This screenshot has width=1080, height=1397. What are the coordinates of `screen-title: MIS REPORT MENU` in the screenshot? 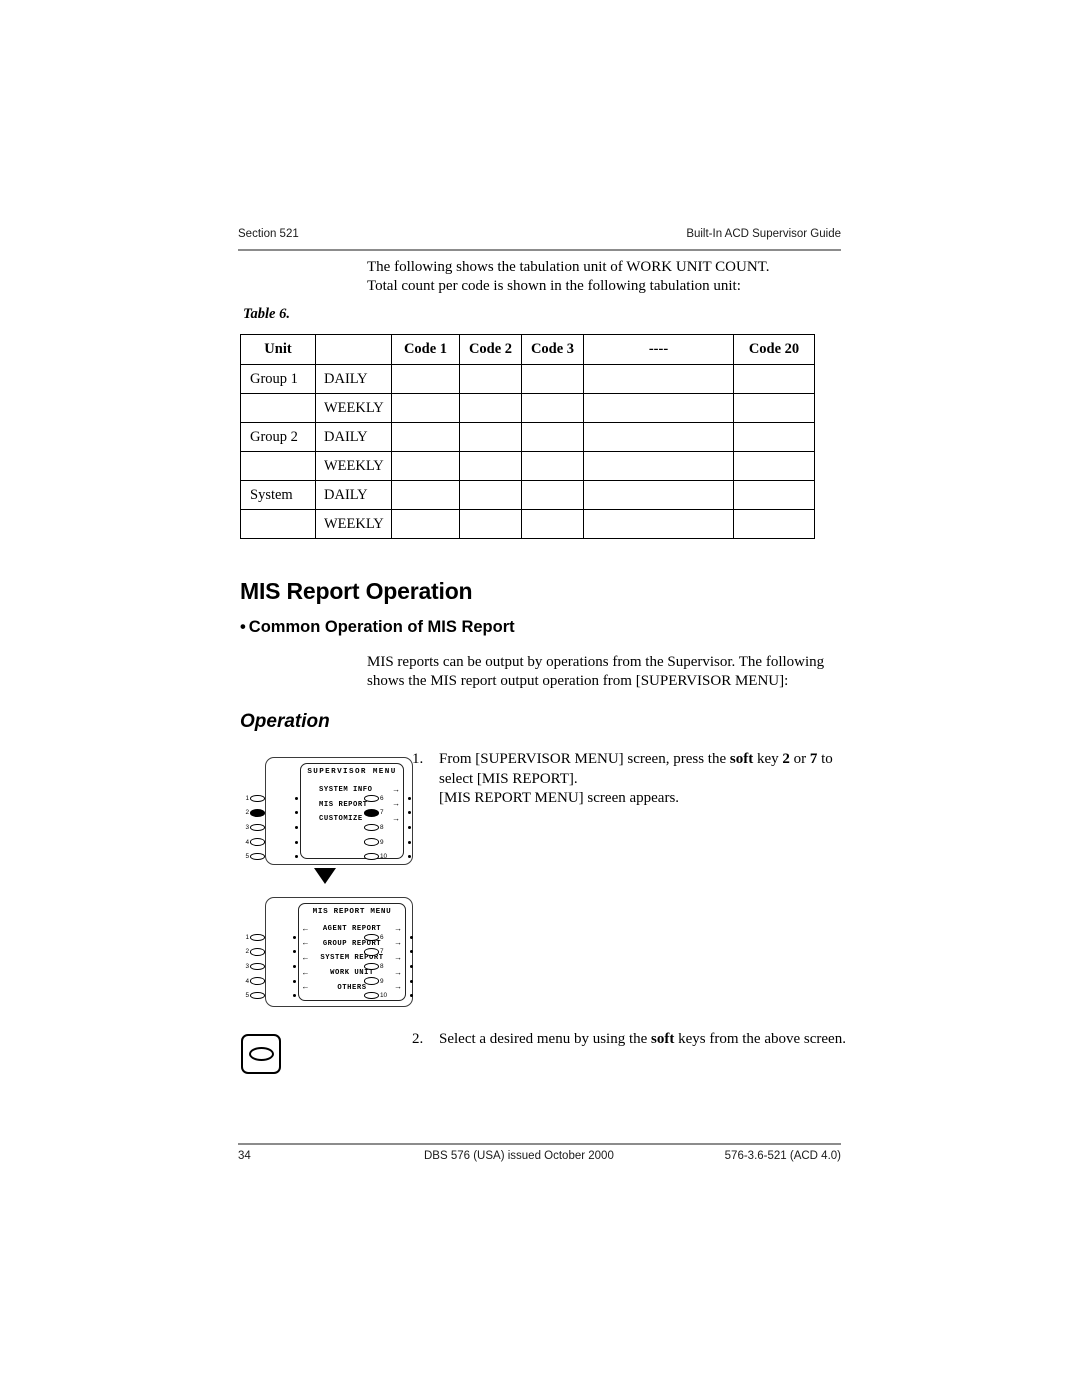 It's located at (352, 912).